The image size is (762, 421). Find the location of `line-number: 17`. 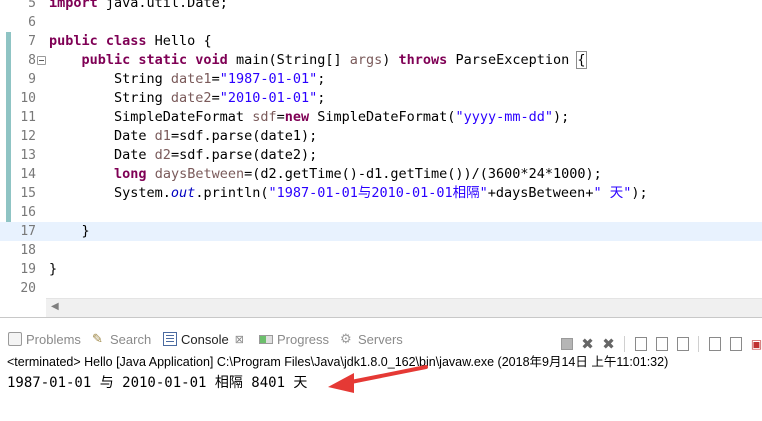

line-number: 17 is located at coordinates (28, 231).